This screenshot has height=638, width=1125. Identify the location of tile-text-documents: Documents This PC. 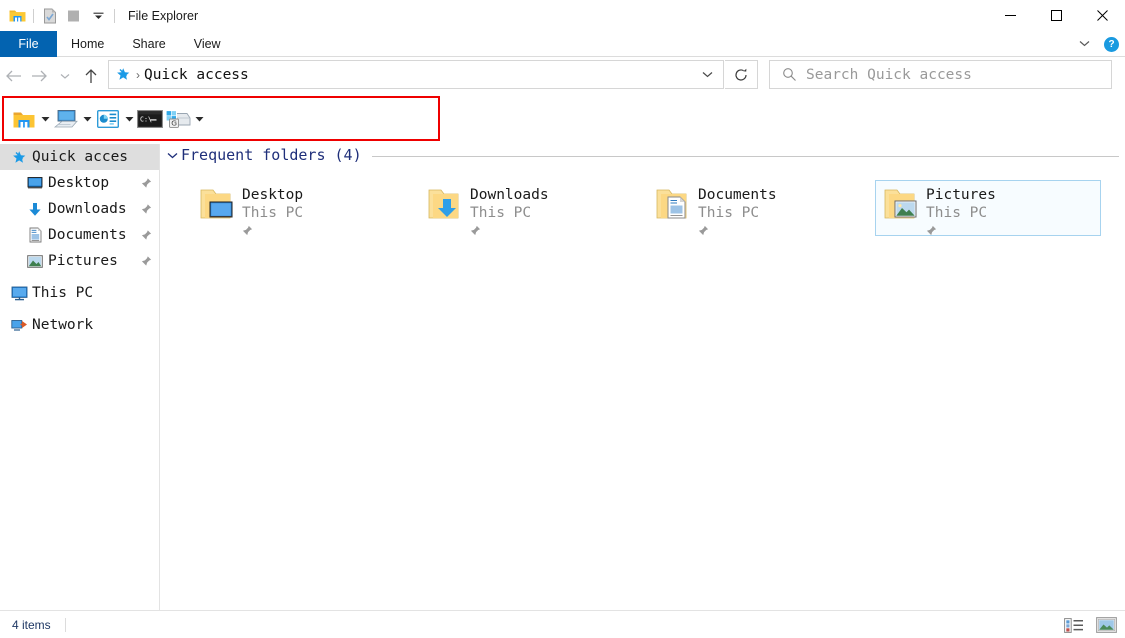
(737, 213).